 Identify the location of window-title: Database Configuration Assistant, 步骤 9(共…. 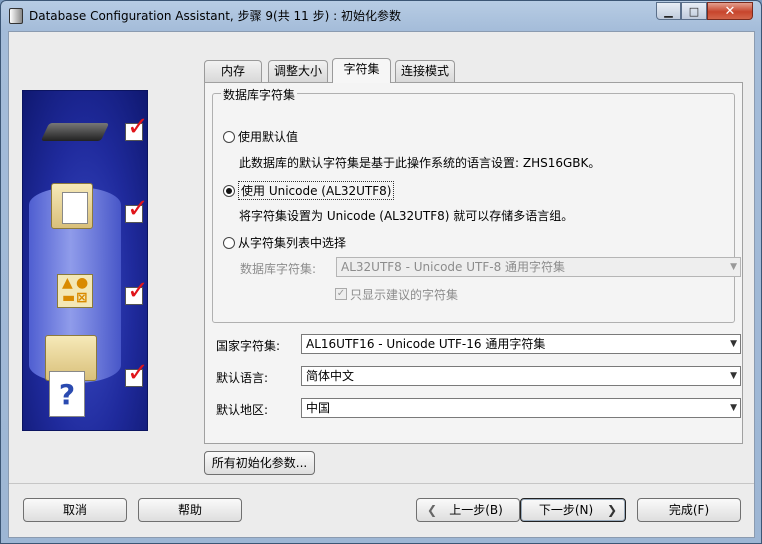
(215, 16).